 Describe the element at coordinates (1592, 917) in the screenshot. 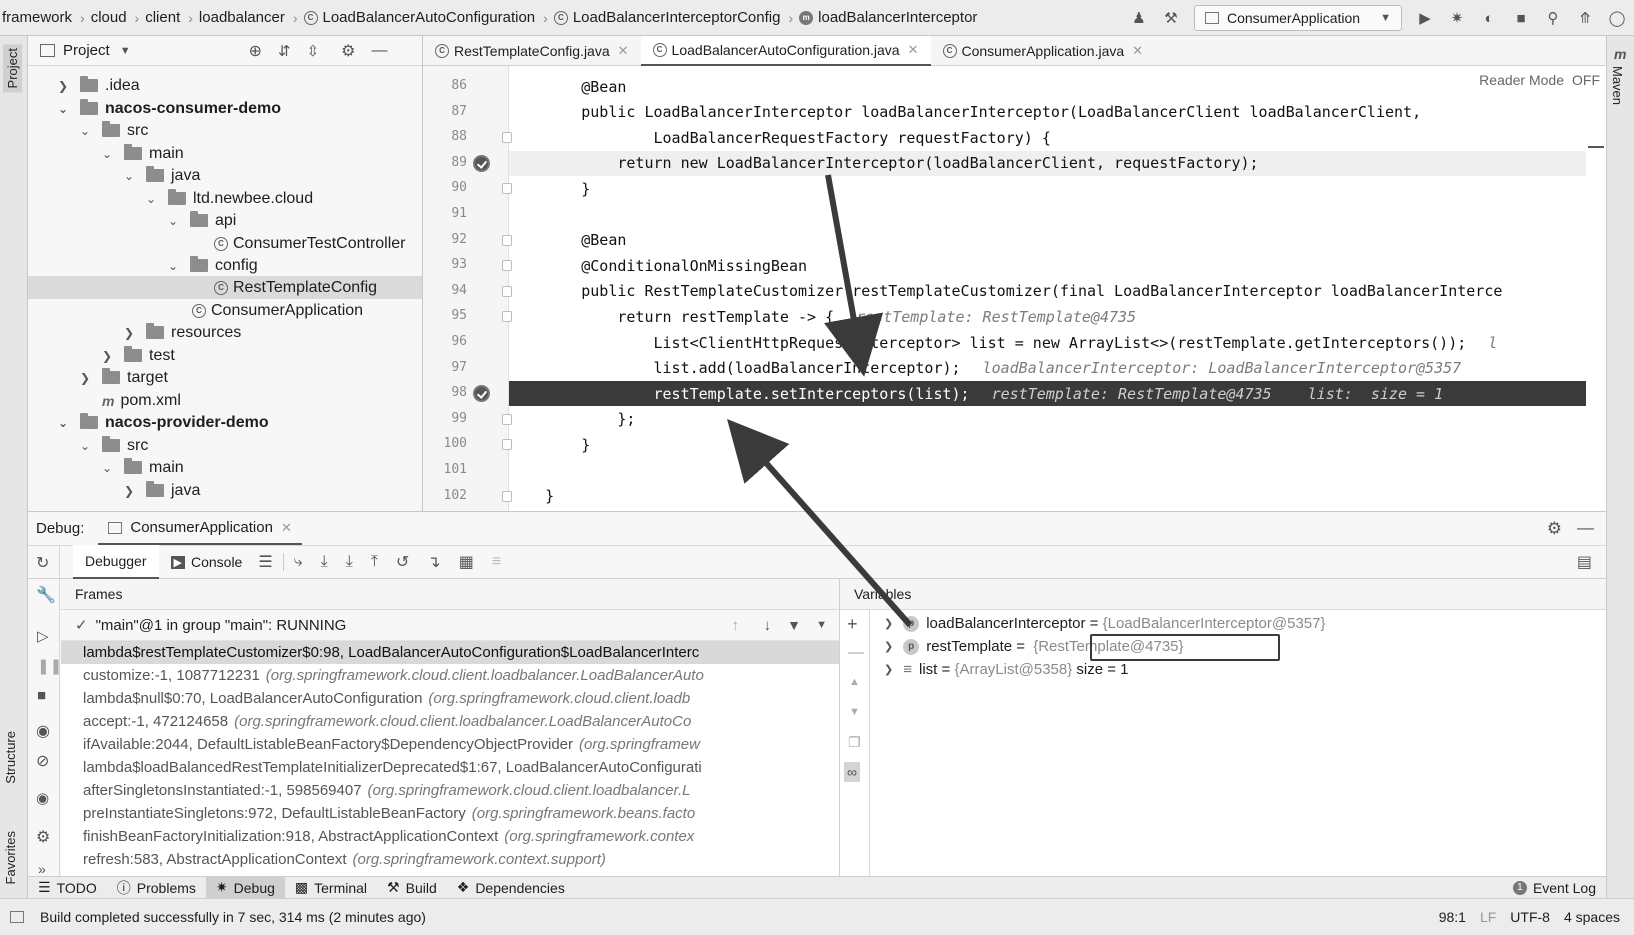

I see `indent-setting: 4 spaces` at that location.